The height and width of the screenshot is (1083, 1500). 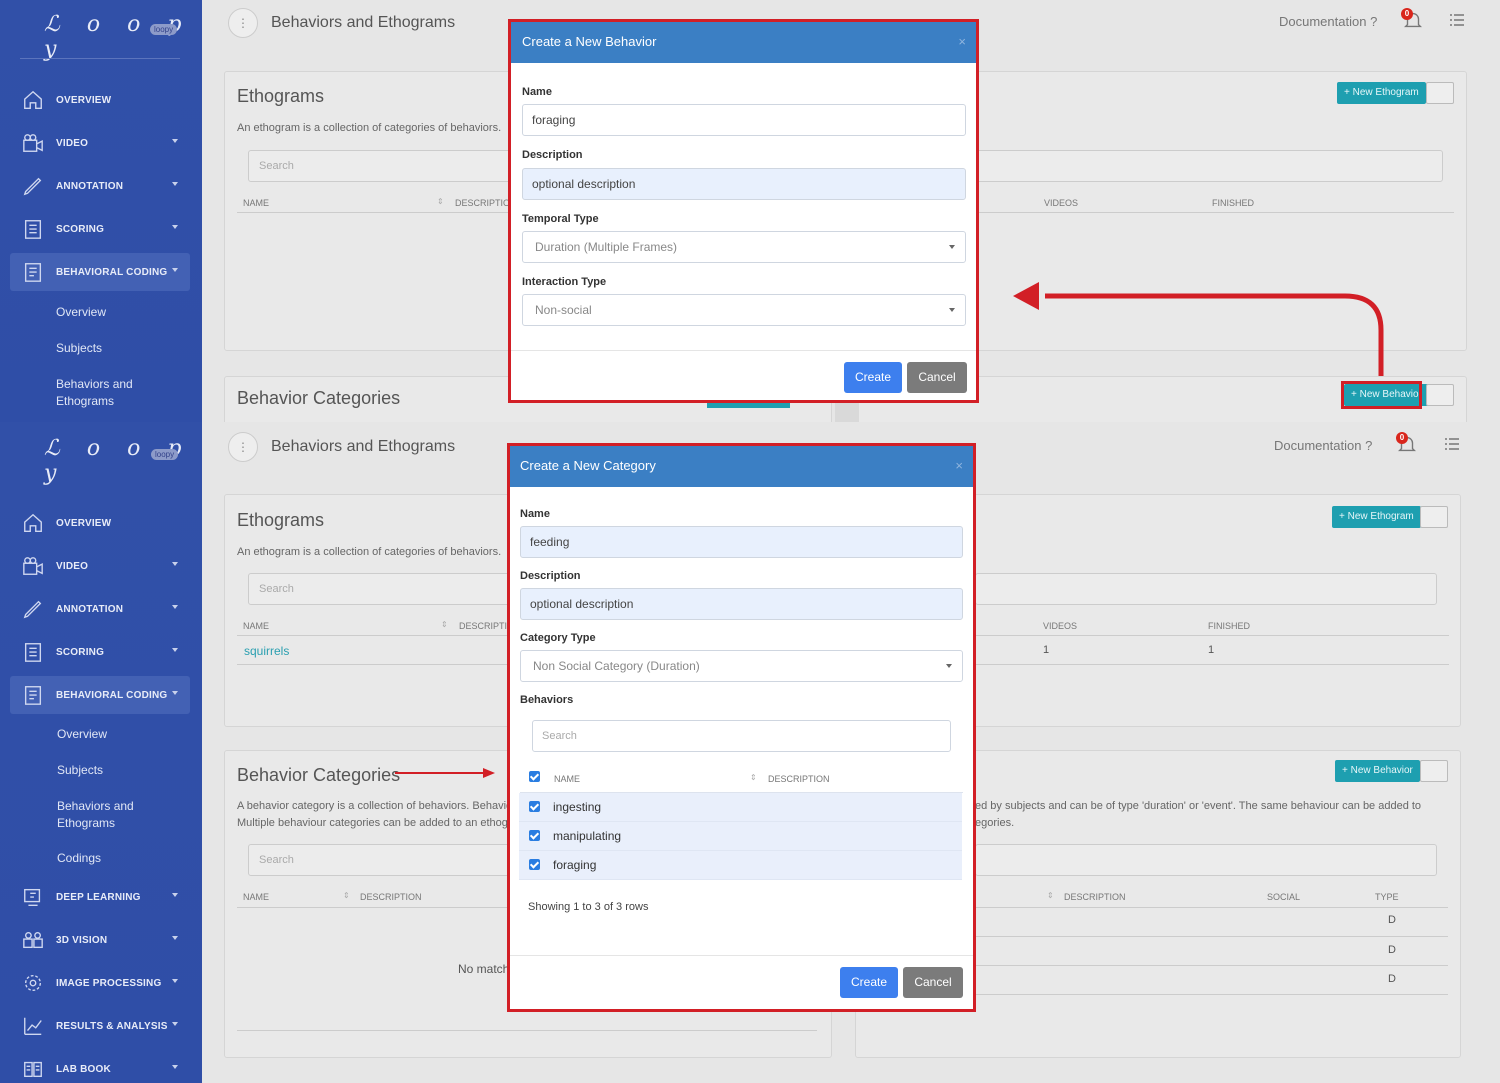 What do you see at coordinates (33, 983) in the screenshot?
I see `gear-icon` at bounding box center [33, 983].